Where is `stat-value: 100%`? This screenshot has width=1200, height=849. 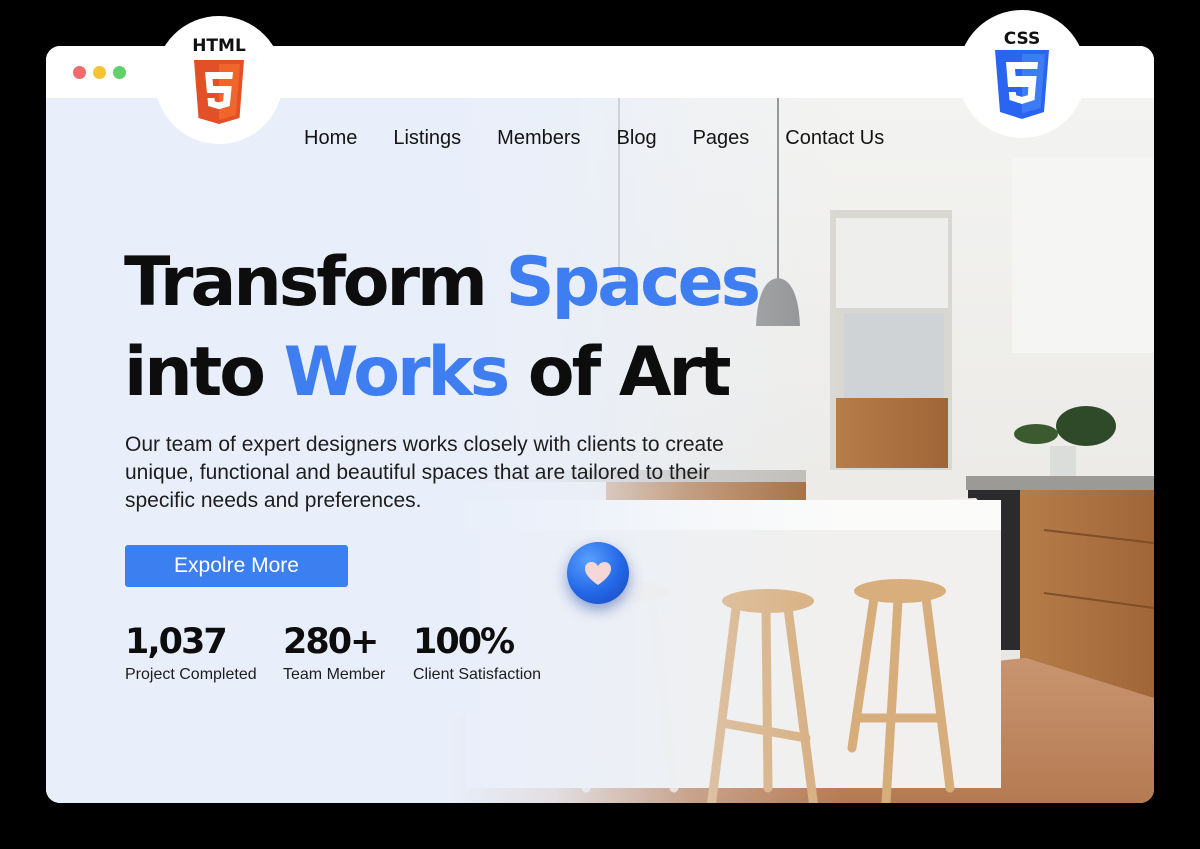 stat-value: 100% is located at coordinates (464, 642).